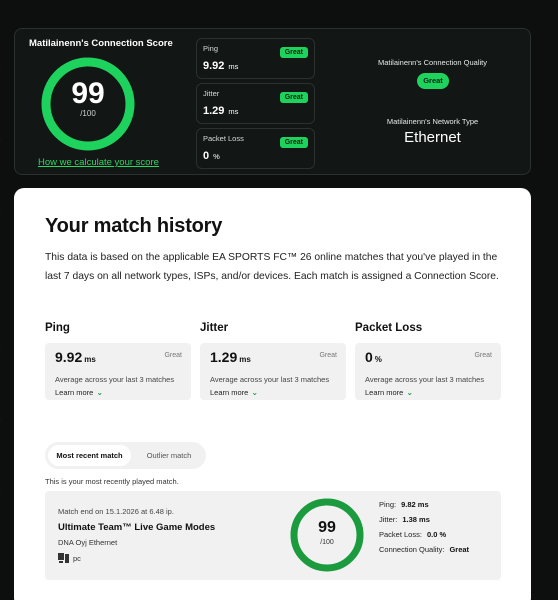 The image size is (558, 600). I want to click on match-isp: DNA Oyj Ethernet, so click(88, 542).